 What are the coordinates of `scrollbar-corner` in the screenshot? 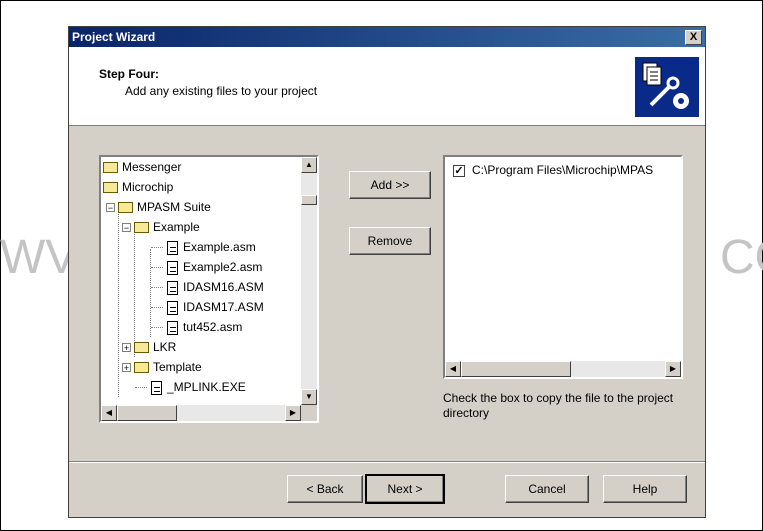 It's located at (309, 413).